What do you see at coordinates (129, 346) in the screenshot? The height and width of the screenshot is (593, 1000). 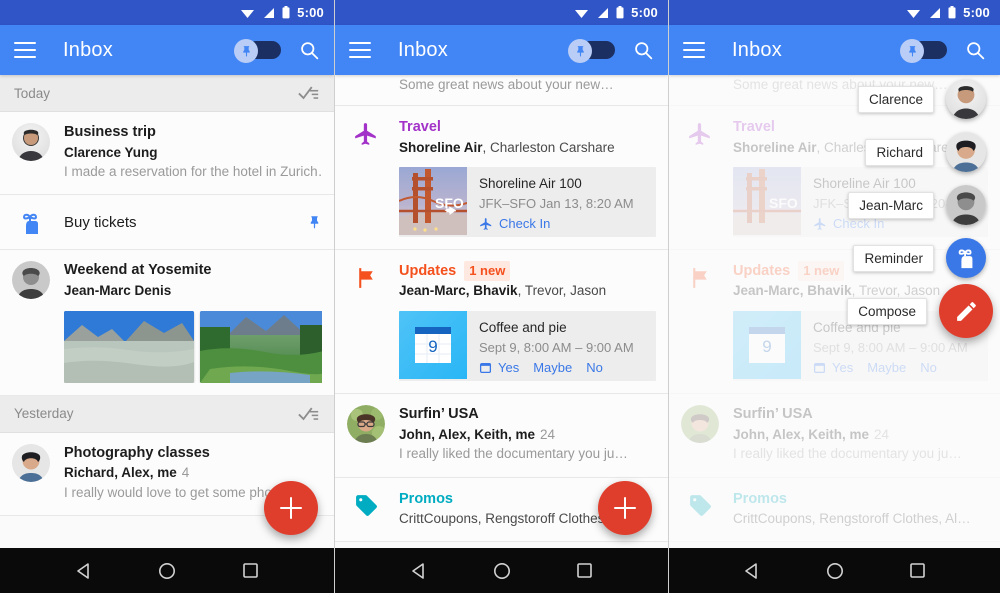 I see `photo-tenaya-lake` at bounding box center [129, 346].